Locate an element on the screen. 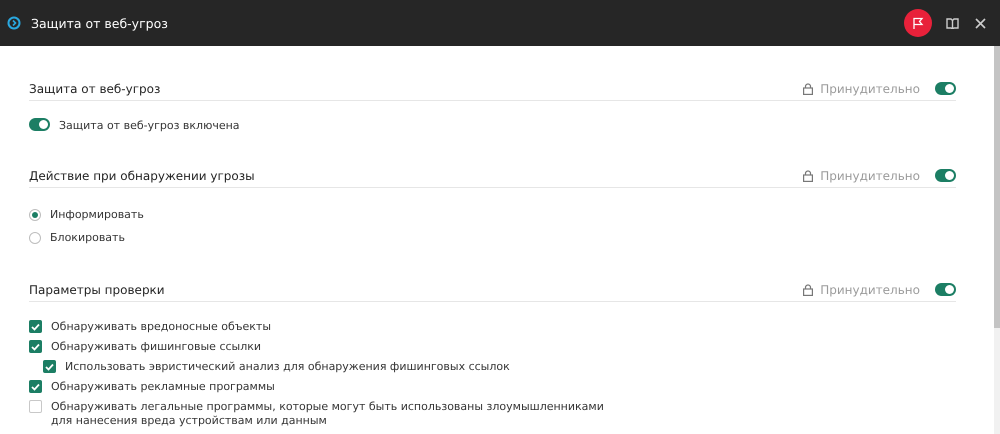 Image resolution: width=1000 pixels, height=434 pixels. flag-button is located at coordinates (918, 23).